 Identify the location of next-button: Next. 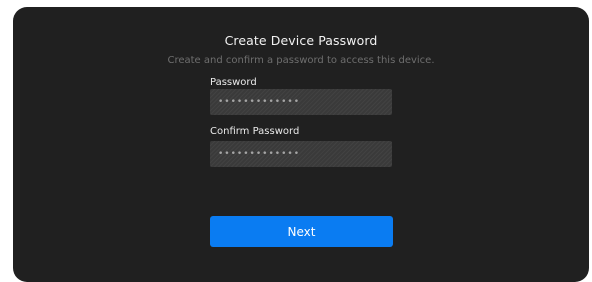
(301, 231).